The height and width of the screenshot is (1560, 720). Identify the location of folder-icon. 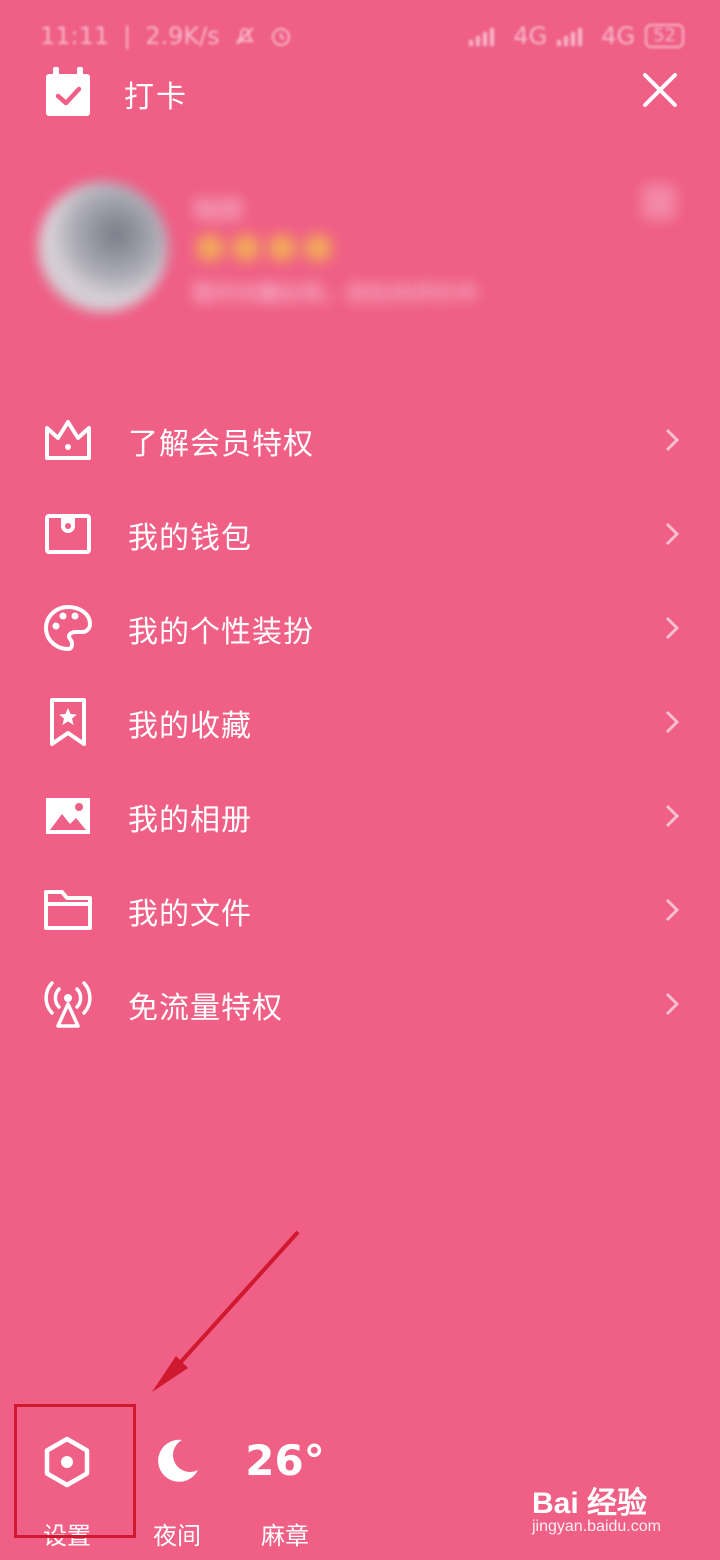
(68, 910).